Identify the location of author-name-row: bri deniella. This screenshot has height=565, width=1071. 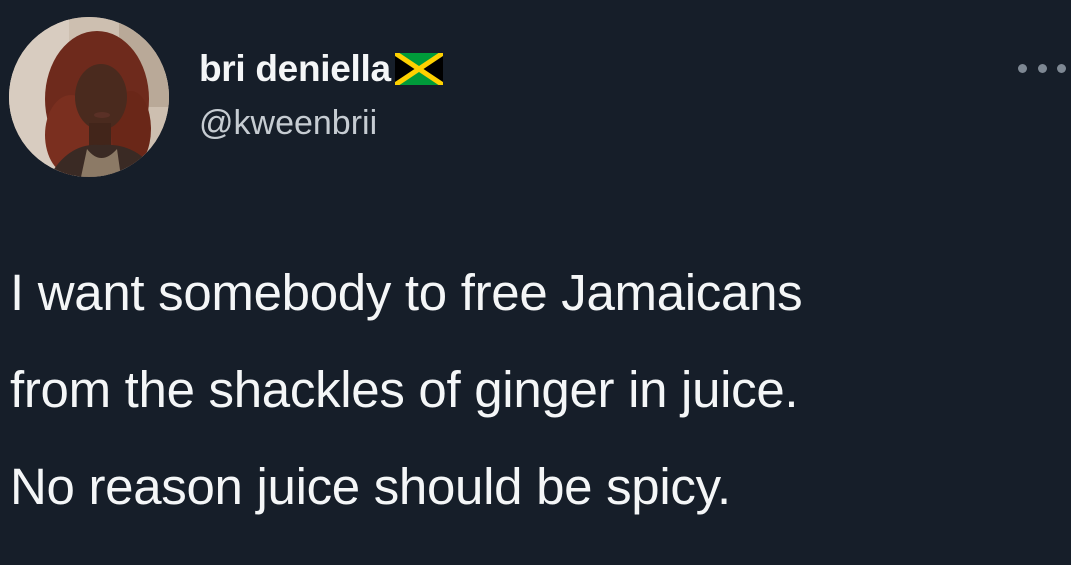
(321, 69).